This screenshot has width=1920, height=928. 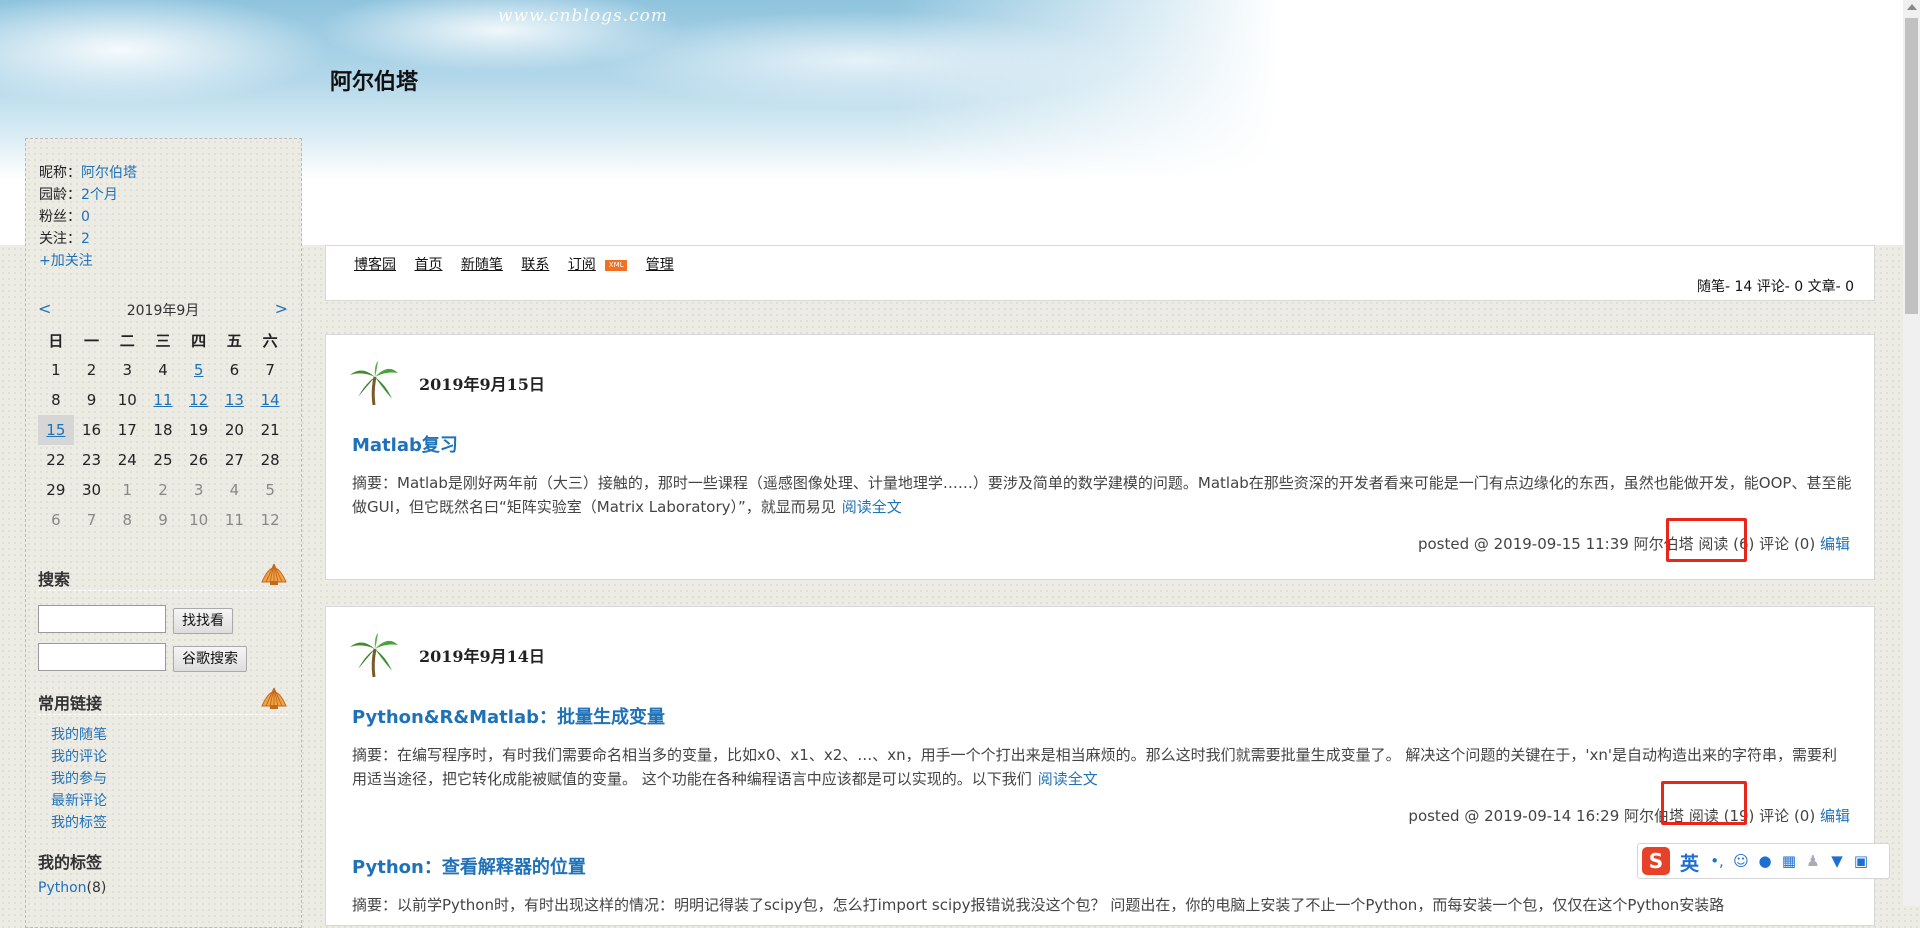 What do you see at coordinates (92, 520) in the screenshot?
I see `calendar-day: 7` at bounding box center [92, 520].